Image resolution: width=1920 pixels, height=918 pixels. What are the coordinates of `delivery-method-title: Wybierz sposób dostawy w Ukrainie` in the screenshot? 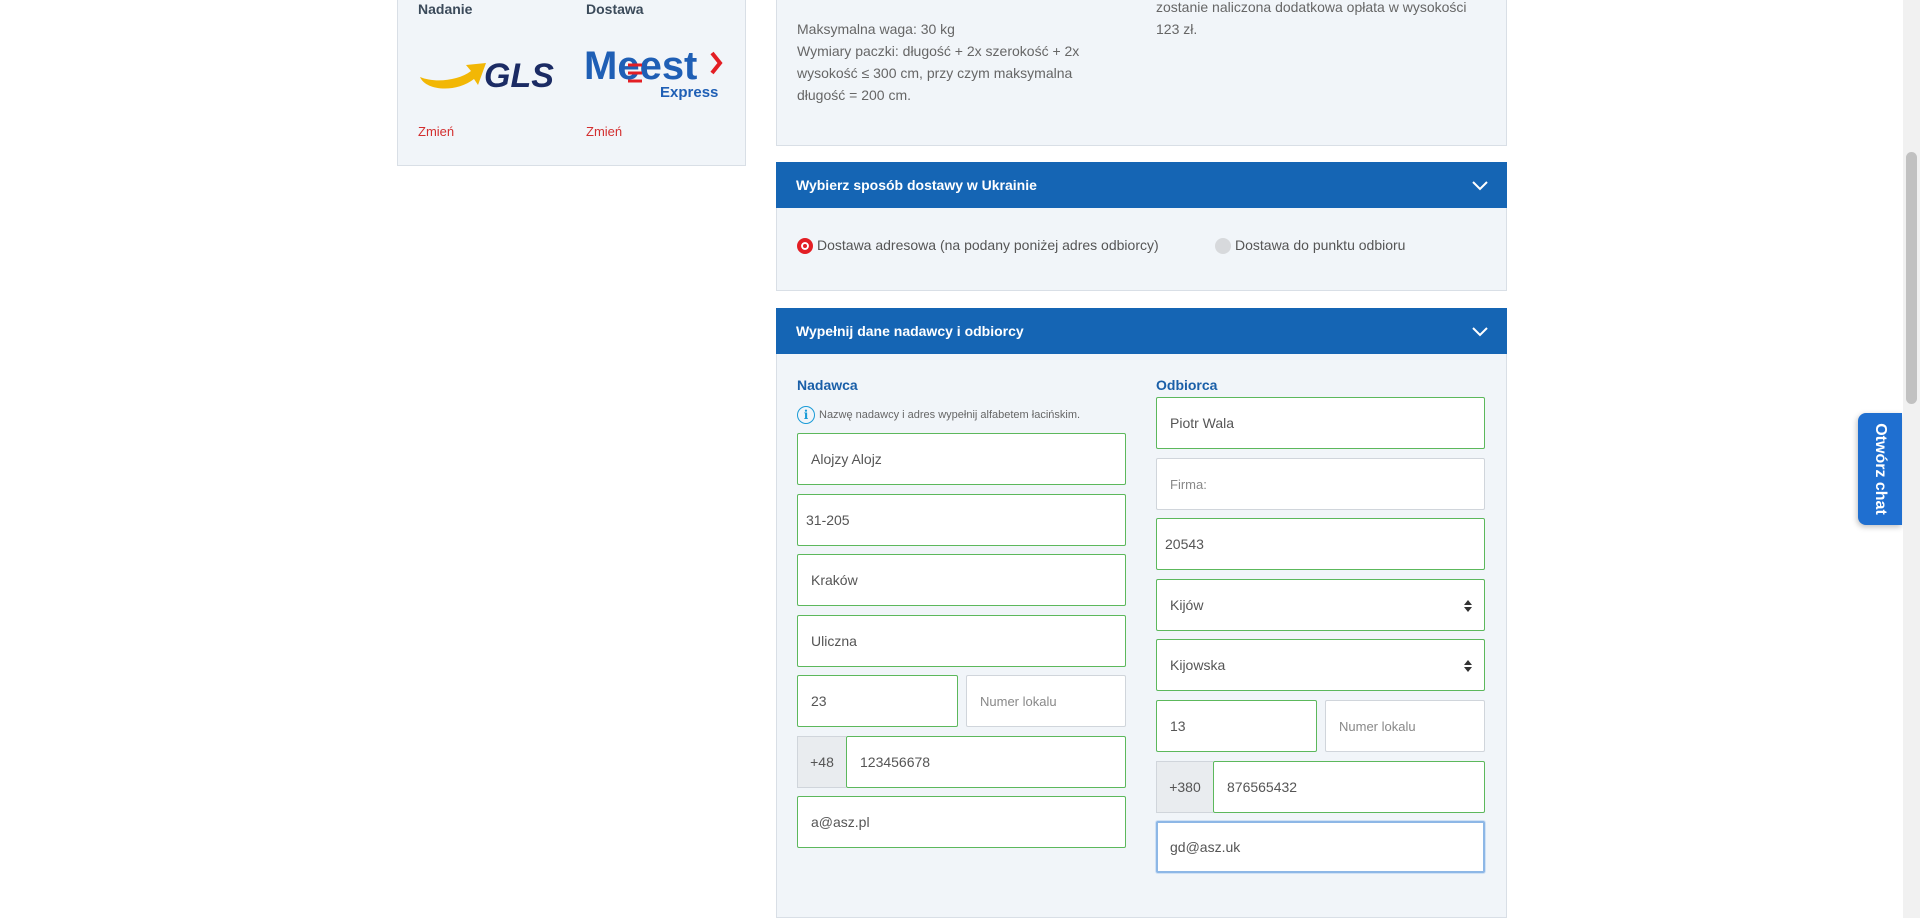 It's located at (916, 185).